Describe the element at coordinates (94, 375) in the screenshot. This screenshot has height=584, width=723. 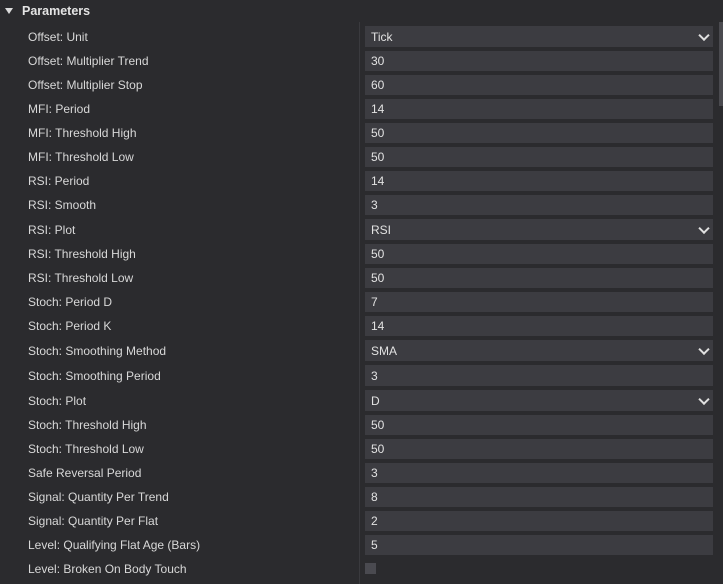
I see `parameter-label: Stoch: Smoothing Period` at that location.